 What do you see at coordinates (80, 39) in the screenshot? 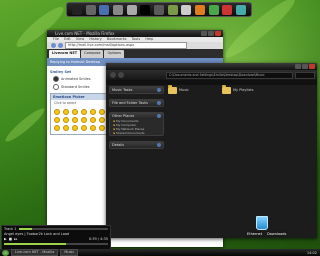
I see `menu-view: View` at bounding box center [80, 39].